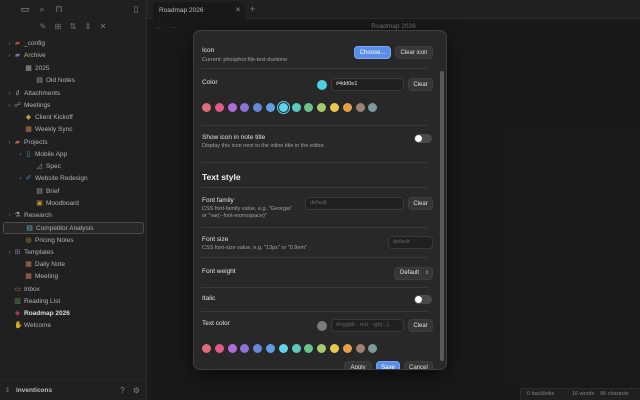  Describe the element at coordinates (410, 273) in the screenshot. I see `font-weight-value: Default` at that location.